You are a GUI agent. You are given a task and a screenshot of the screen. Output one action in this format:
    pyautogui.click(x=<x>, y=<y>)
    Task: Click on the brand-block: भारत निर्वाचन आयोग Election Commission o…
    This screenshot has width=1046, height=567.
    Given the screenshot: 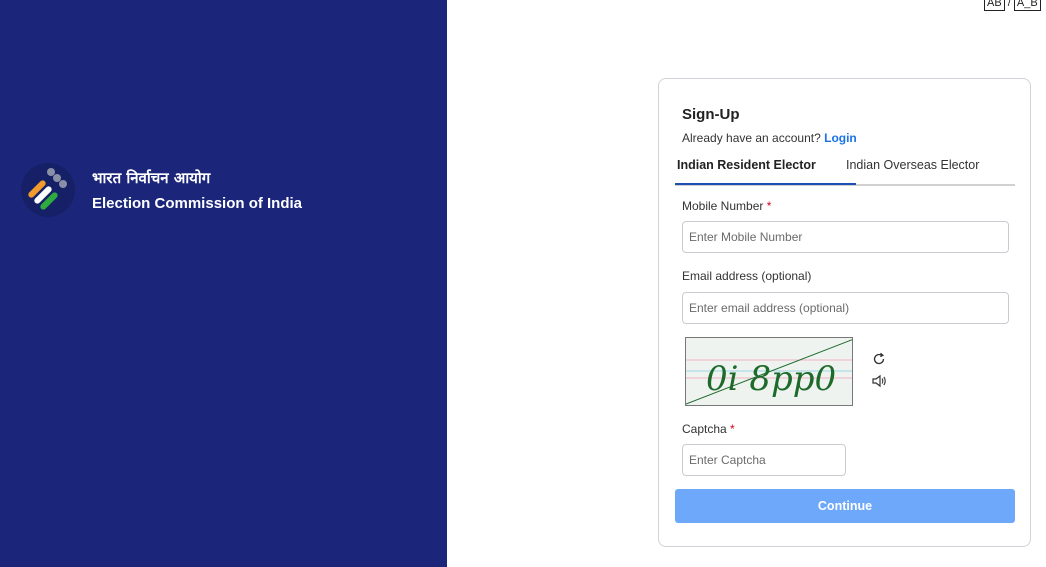 What is the action you would take?
    pyautogui.click(x=161, y=190)
    